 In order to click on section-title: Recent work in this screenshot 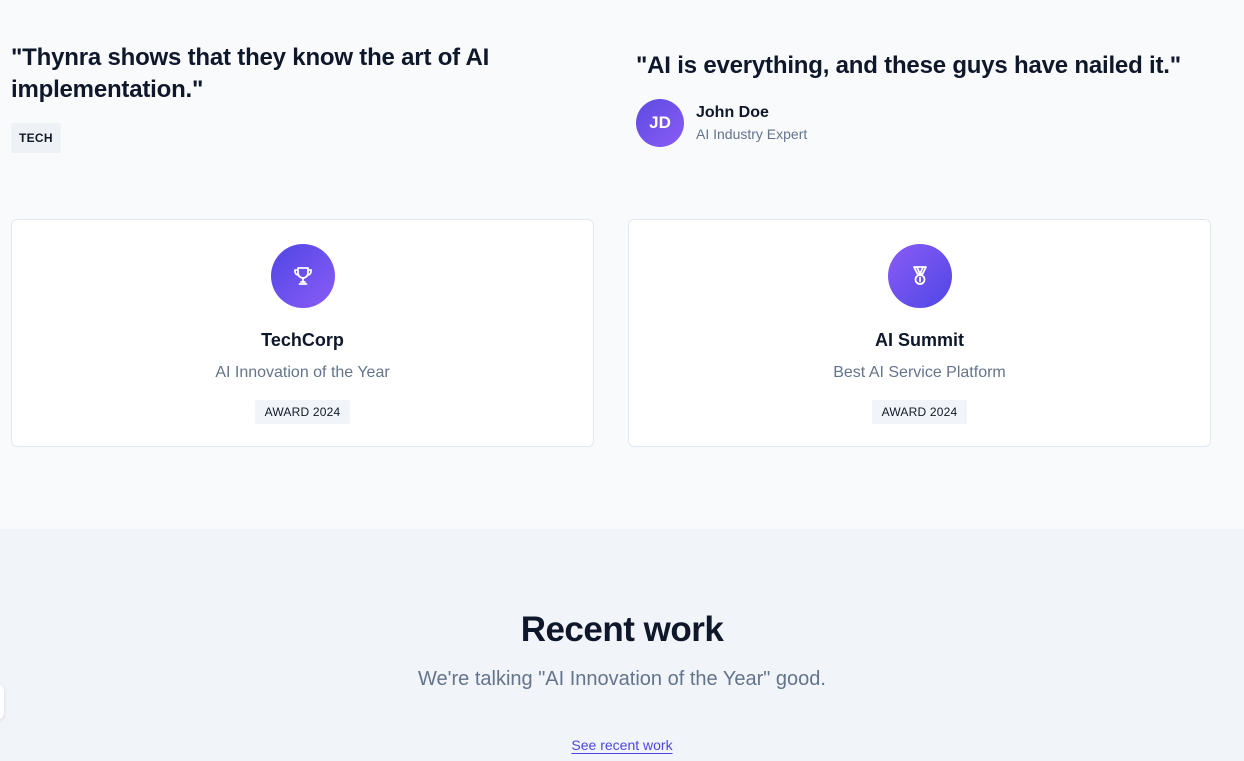, I will do `click(622, 629)`.